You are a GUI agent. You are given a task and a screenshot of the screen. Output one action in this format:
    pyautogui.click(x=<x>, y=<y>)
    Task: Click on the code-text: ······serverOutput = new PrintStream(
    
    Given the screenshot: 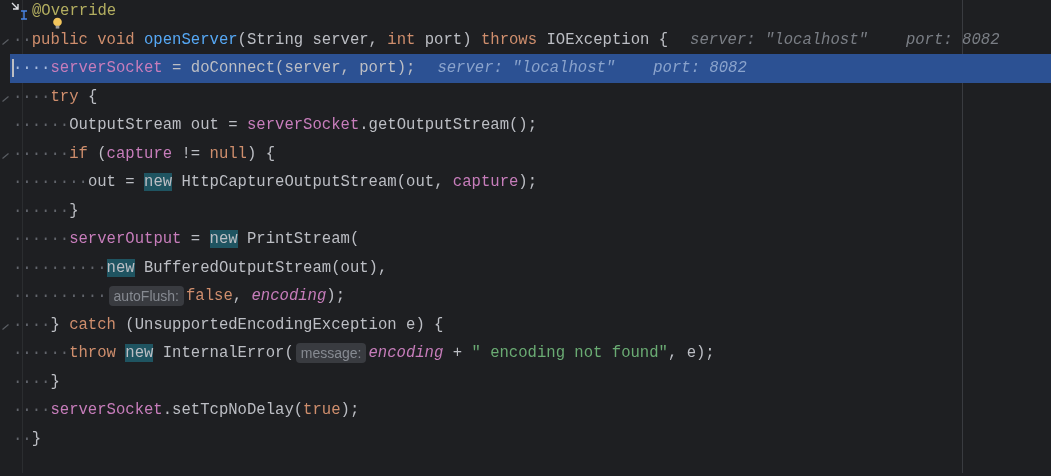 What is the action you would take?
    pyautogui.click(x=186, y=239)
    